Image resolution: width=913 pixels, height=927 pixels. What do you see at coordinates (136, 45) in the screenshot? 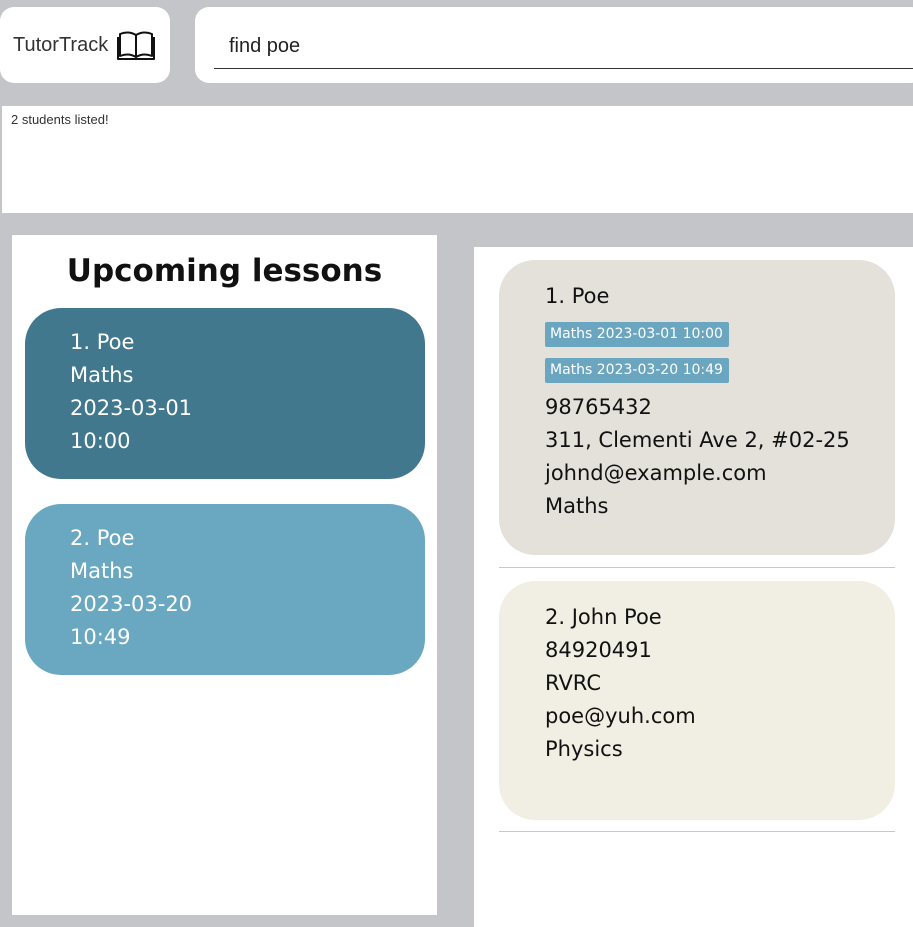
I see `open-book-icon` at bounding box center [136, 45].